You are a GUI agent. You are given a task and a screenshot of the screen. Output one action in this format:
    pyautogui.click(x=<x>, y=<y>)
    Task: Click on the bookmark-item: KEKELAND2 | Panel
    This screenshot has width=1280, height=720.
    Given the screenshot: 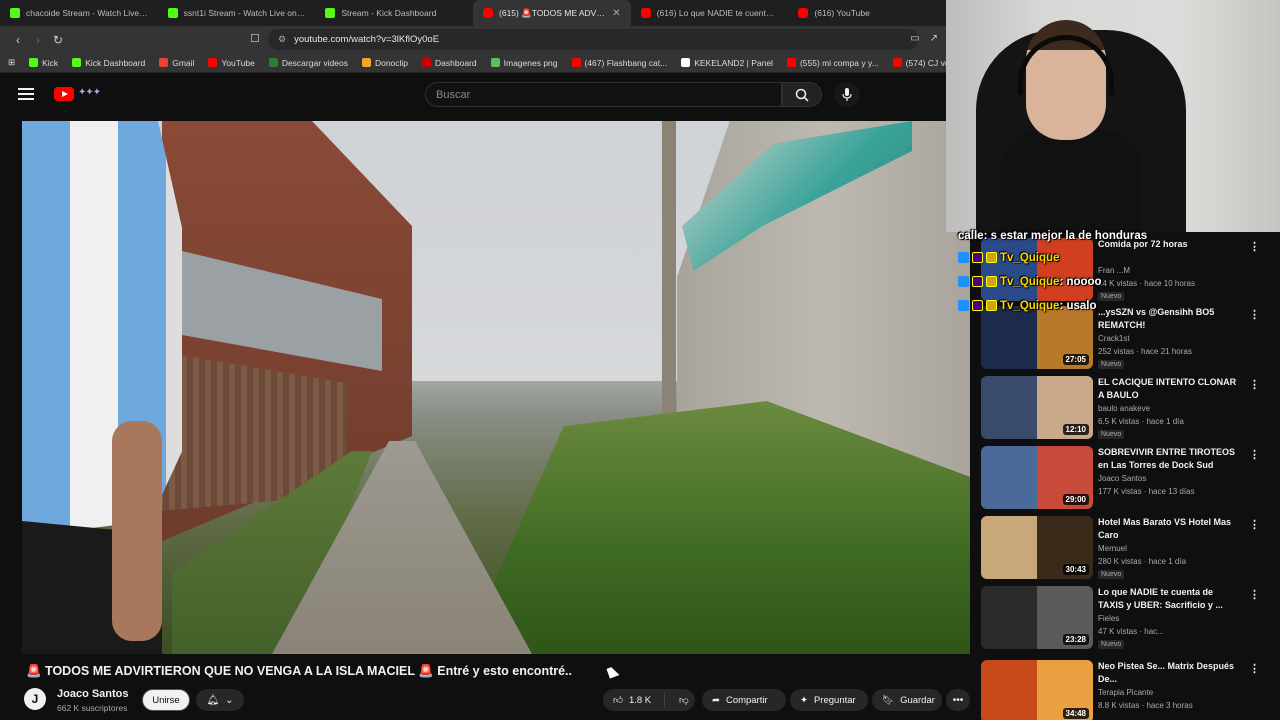 What is the action you would take?
    pyautogui.click(x=727, y=63)
    